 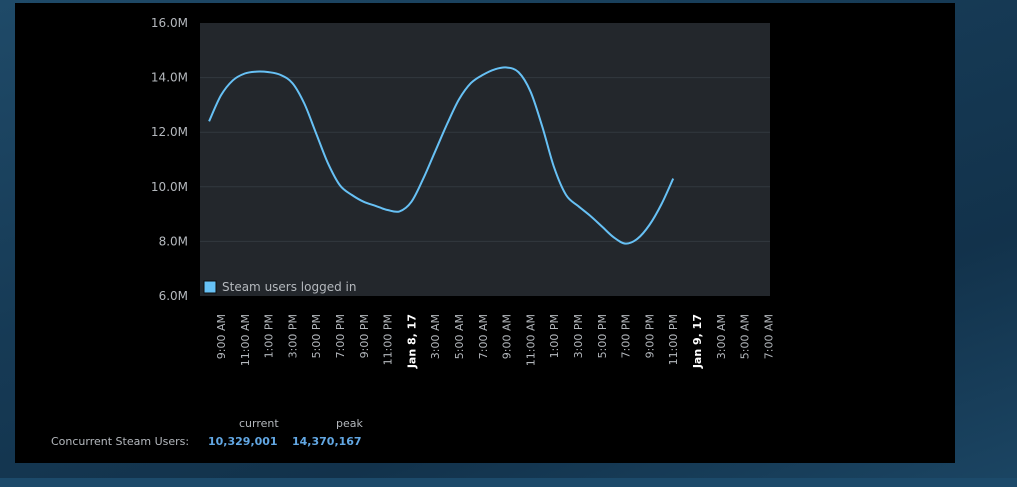 I want to click on y-tick-label: 14.0M, so click(x=169, y=78).